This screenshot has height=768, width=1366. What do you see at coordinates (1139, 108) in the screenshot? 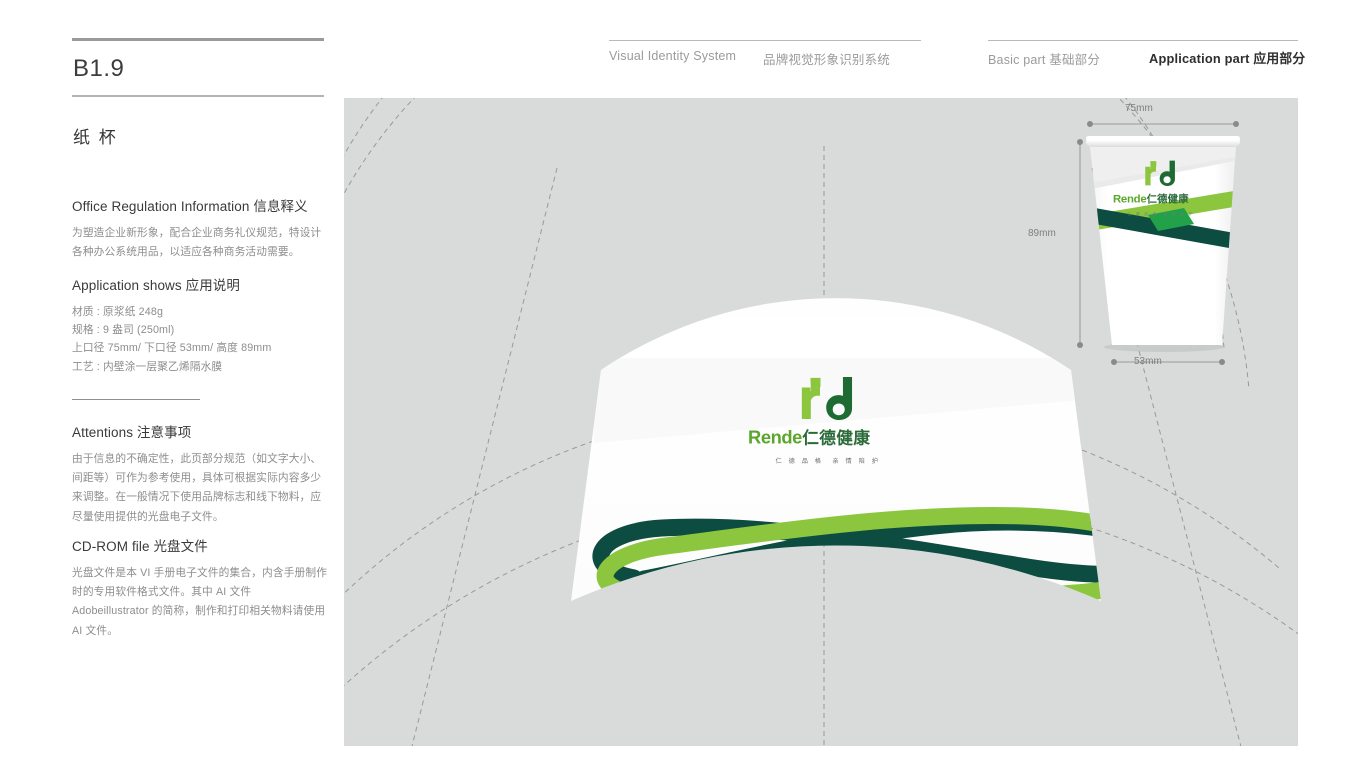
I see `dimension-label-top-diameter: 75mm` at bounding box center [1139, 108].